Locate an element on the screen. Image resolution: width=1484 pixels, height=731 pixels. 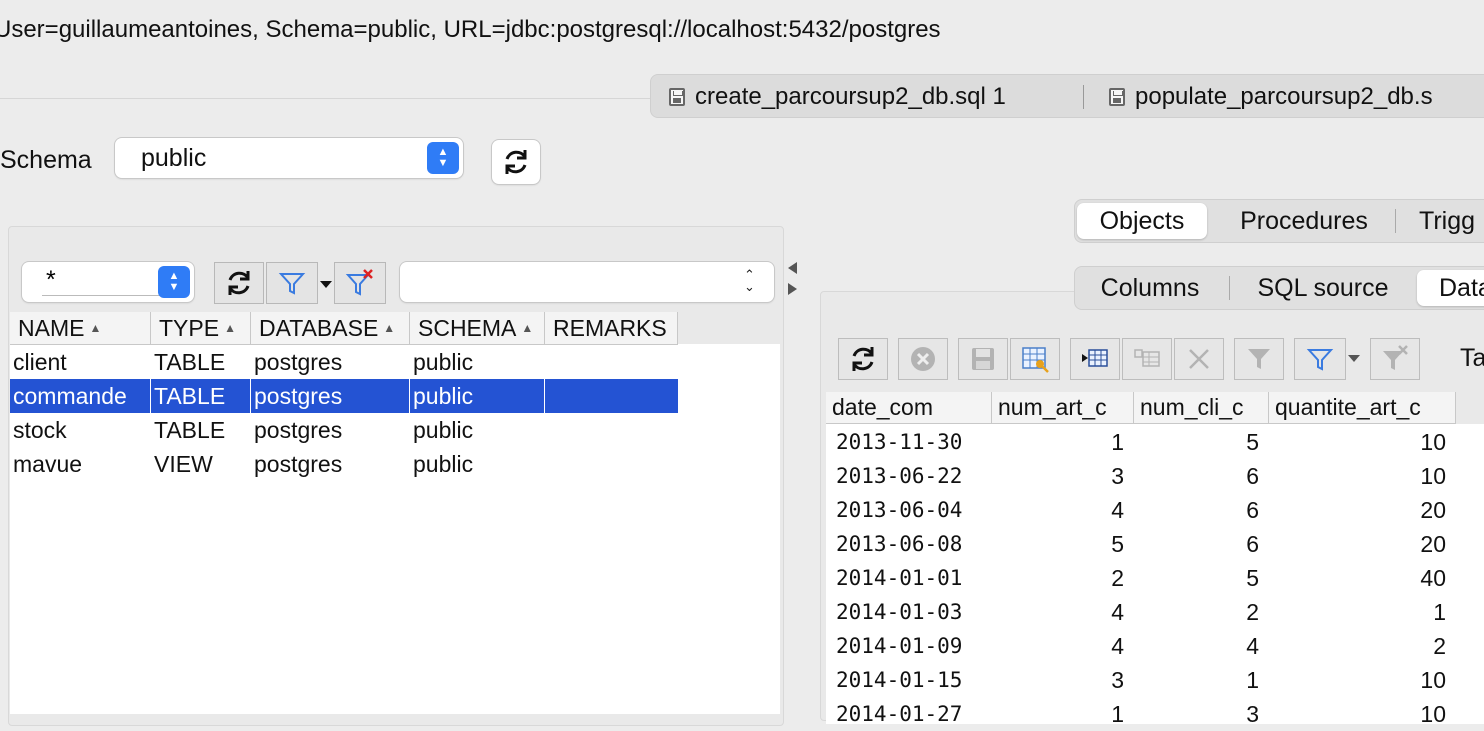
chevron-updown-icon: ⌃ ⌄ is located at coordinates (749, 280).